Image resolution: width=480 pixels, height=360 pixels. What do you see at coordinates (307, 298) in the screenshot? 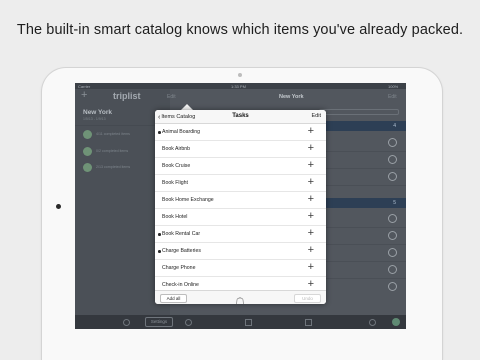
I see `undo-button: Undo` at bounding box center [307, 298].